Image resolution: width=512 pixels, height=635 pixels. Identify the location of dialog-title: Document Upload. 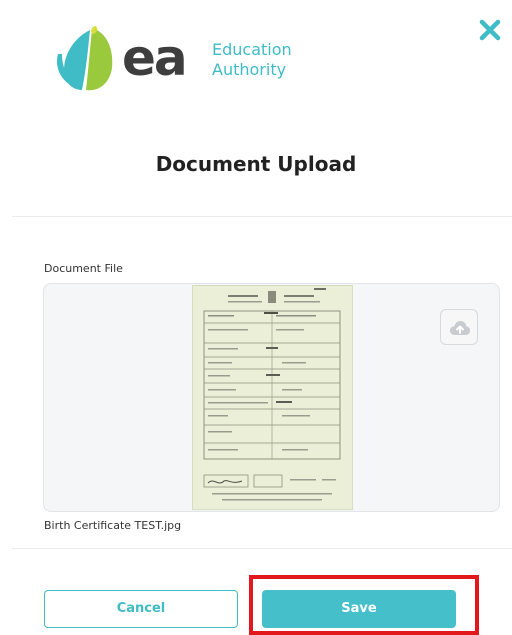
(256, 164).